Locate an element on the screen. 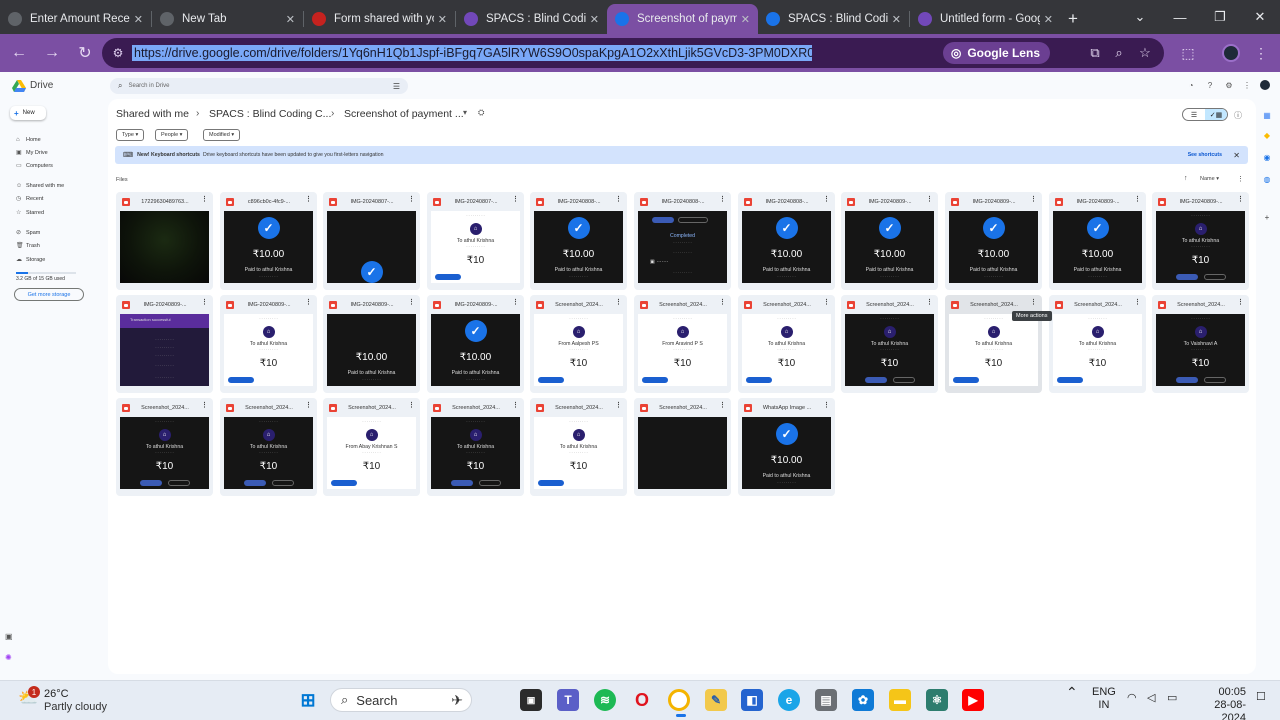 The image size is (1280, 720). google-lens-button: ◎ Google Lens is located at coordinates (996, 53).